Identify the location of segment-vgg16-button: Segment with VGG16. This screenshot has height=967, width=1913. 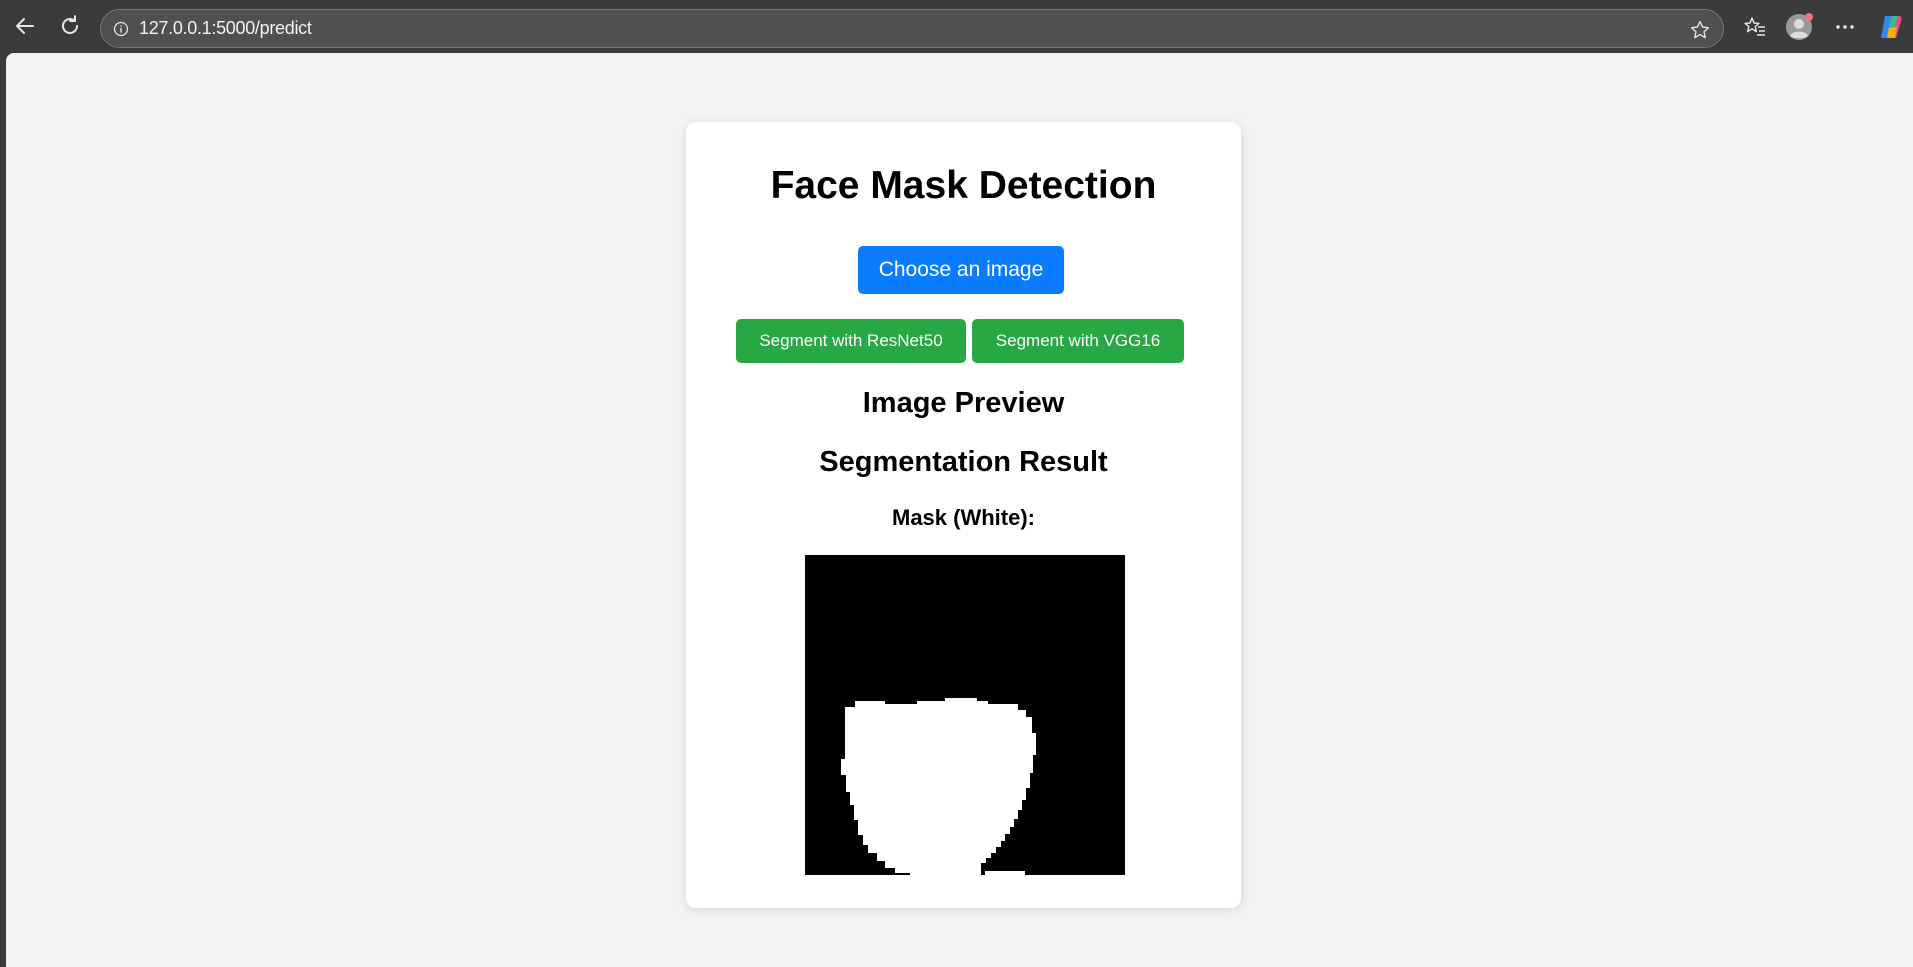
(1078, 341).